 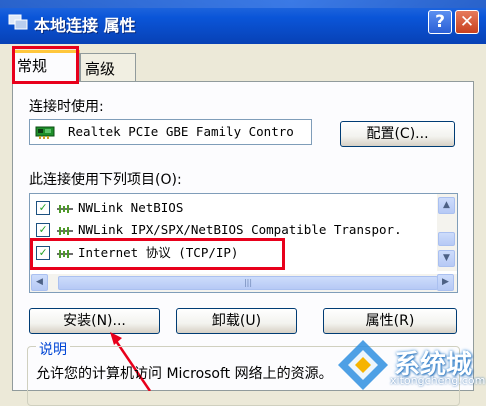 What do you see at coordinates (446, 205) in the screenshot?
I see `scroll-up-button: ▲` at bounding box center [446, 205].